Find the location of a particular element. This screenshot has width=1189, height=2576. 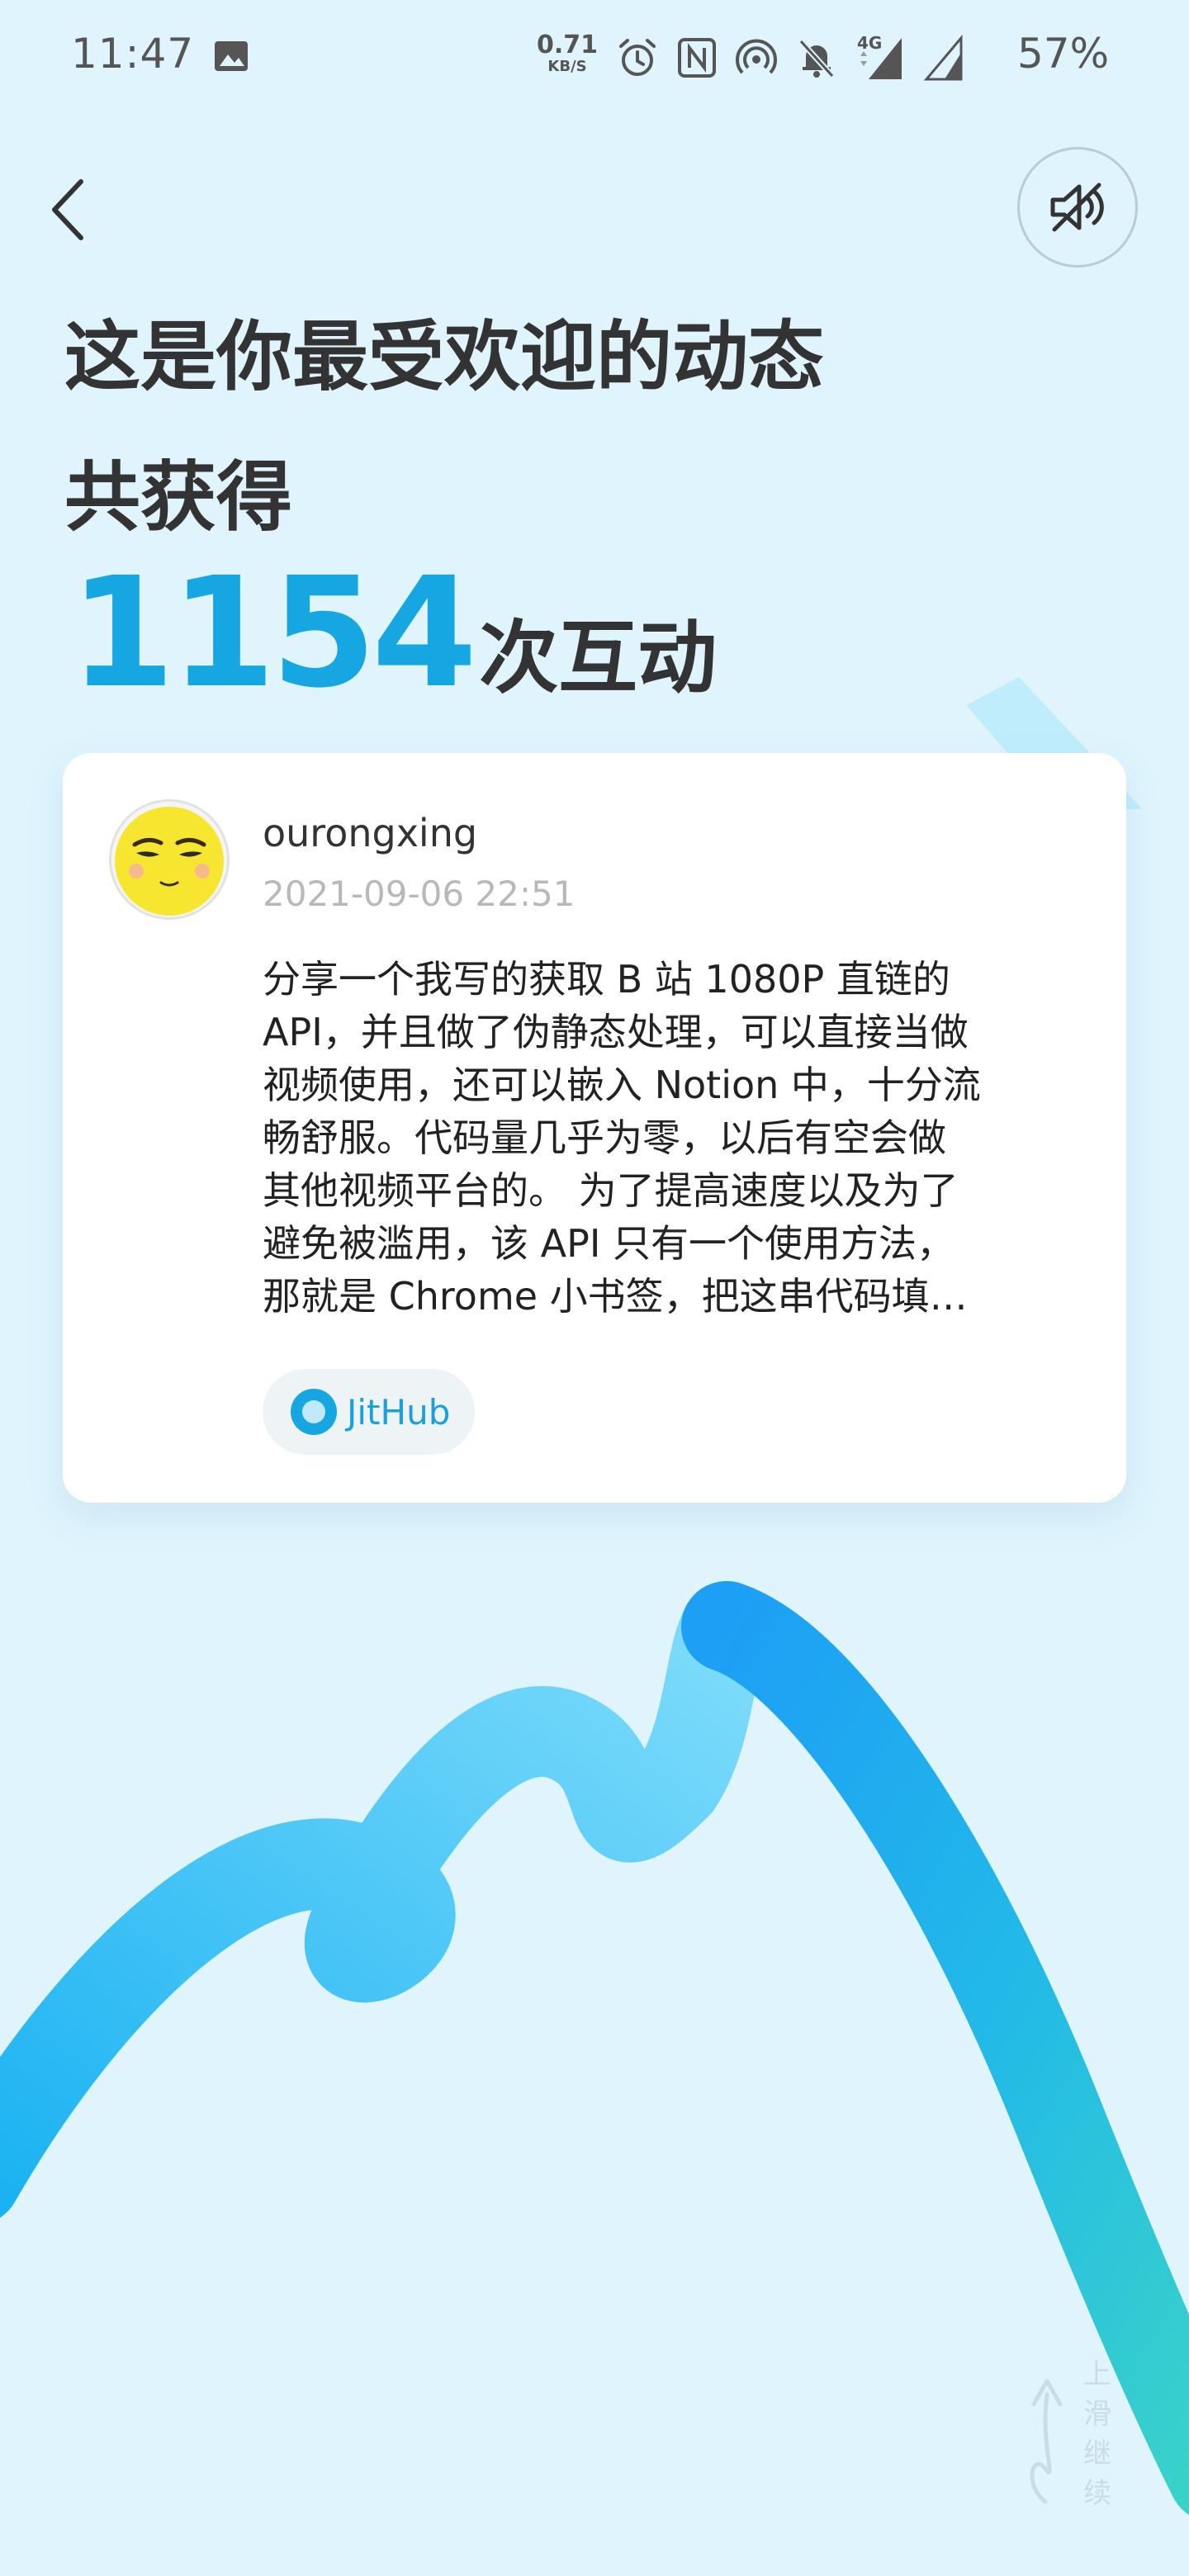

signal-icon is located at coordinates (881, 58).